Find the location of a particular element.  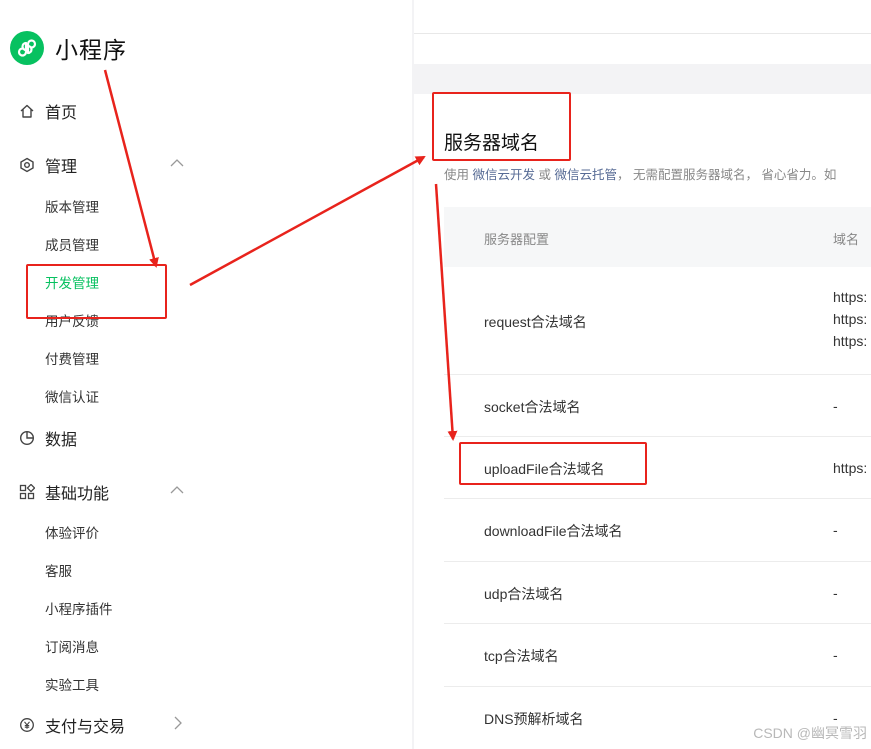

nav-home: 首页 is located at coordinates (47, 111).